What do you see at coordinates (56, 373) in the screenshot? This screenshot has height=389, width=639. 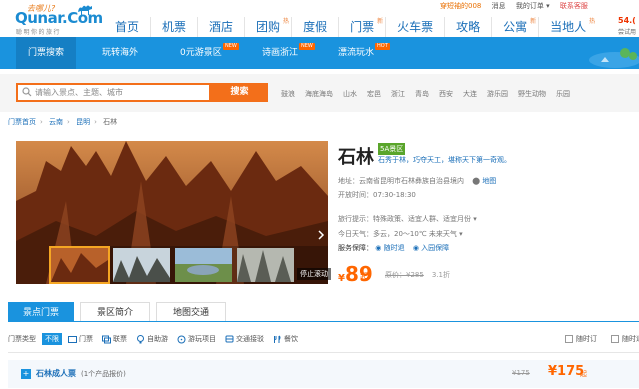 I see `ticket-name: 石林成人票` at bounding box center [56, 373].